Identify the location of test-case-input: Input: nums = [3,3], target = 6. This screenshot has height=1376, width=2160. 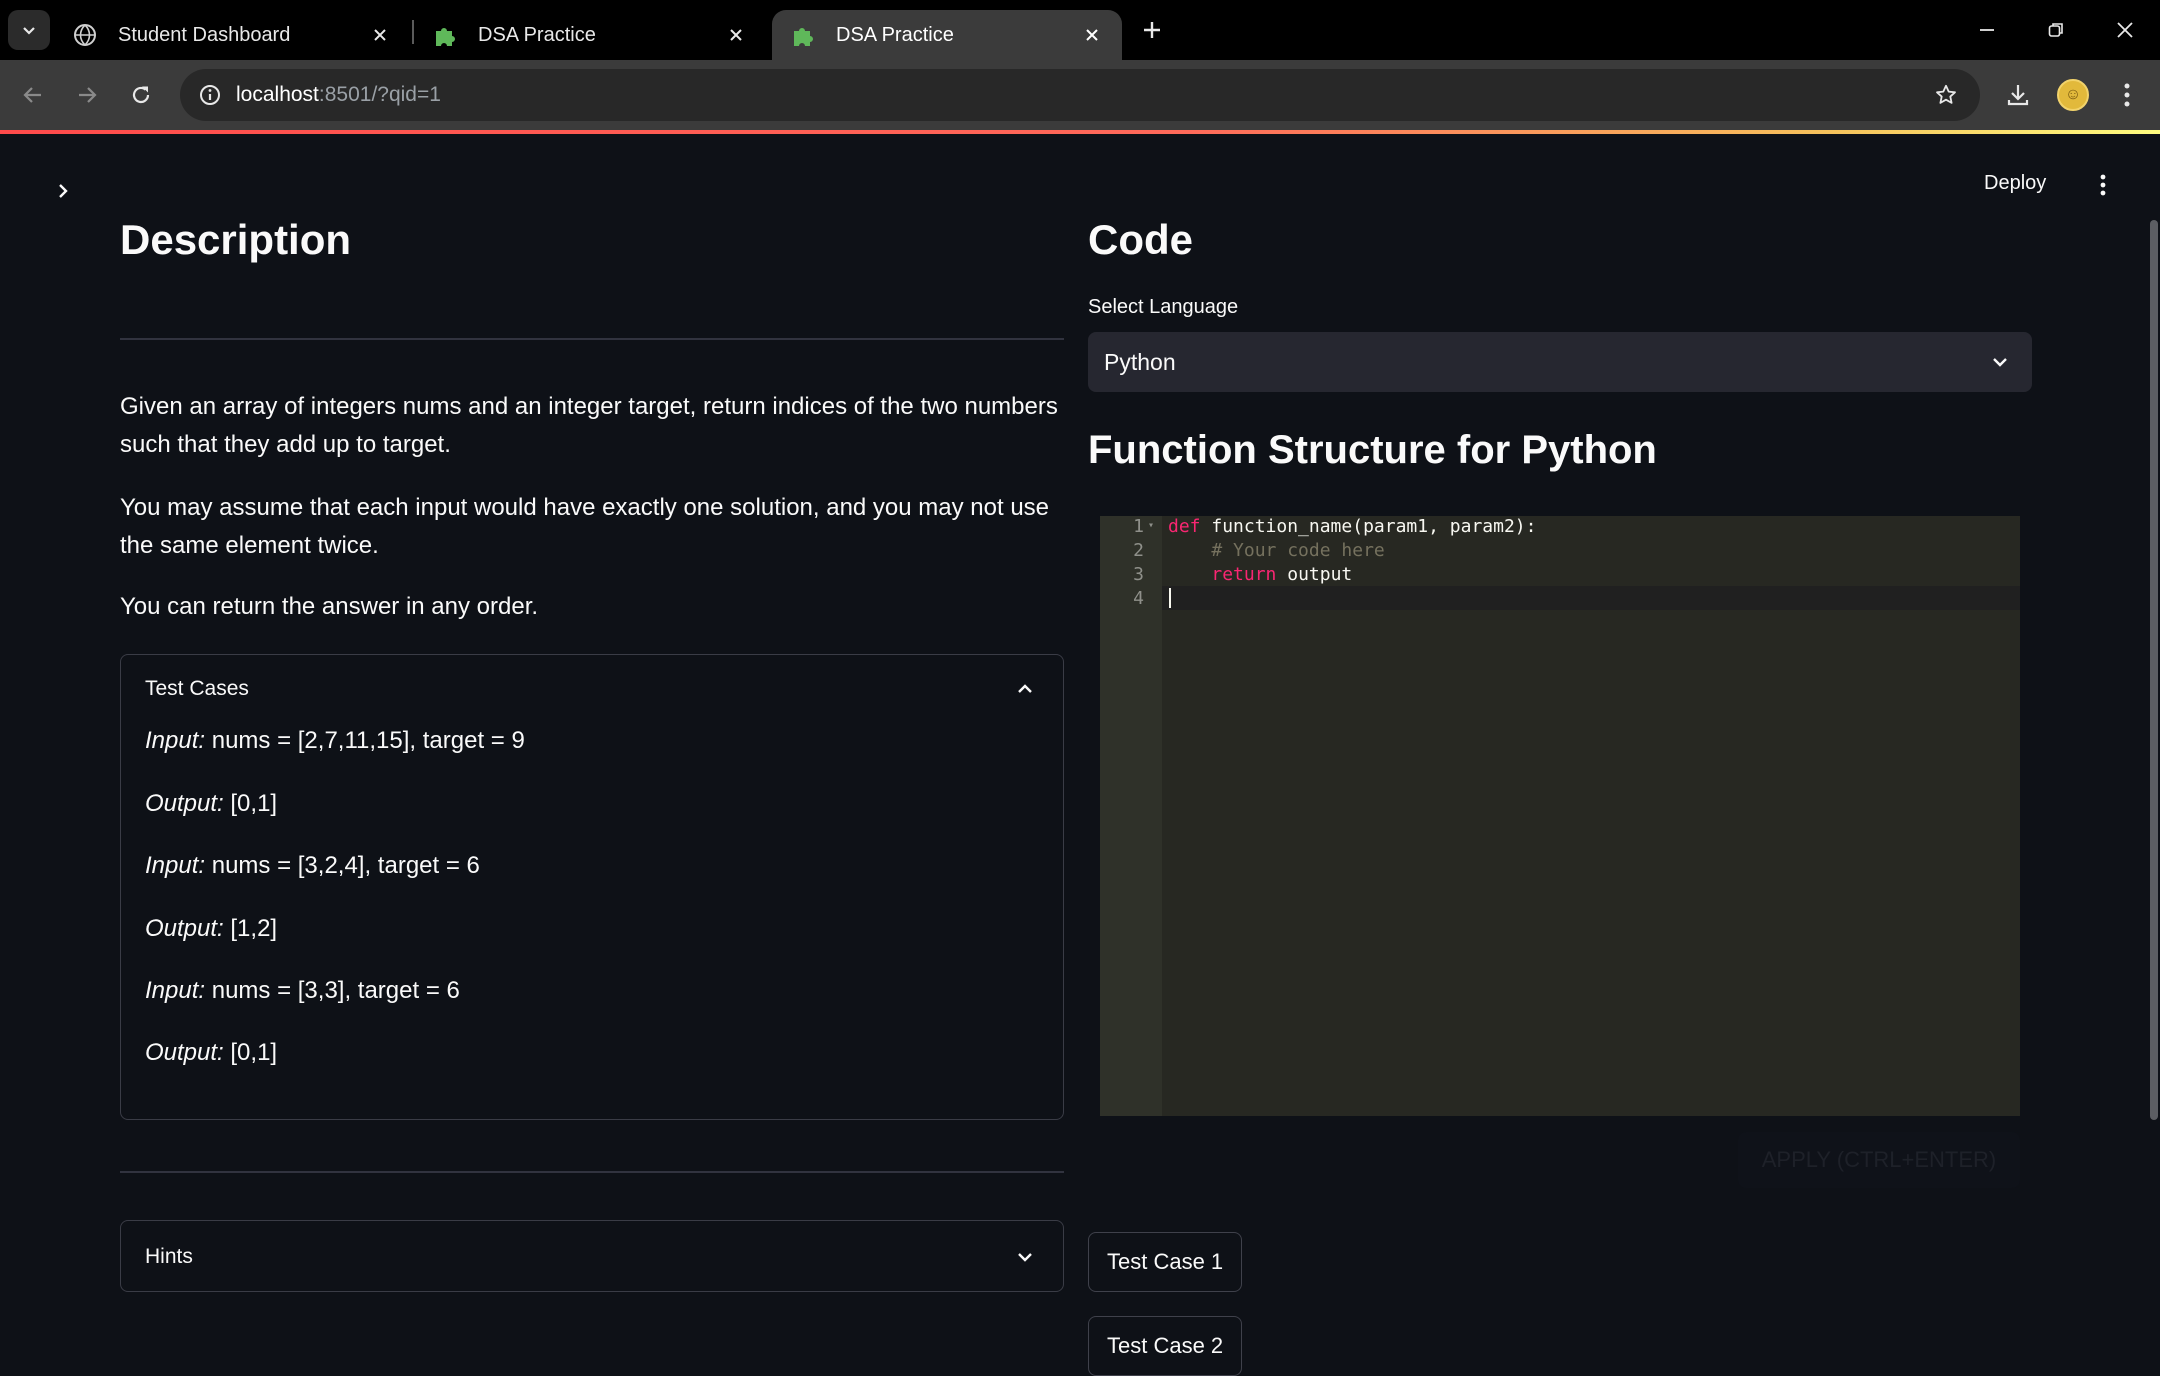
(302, 990).